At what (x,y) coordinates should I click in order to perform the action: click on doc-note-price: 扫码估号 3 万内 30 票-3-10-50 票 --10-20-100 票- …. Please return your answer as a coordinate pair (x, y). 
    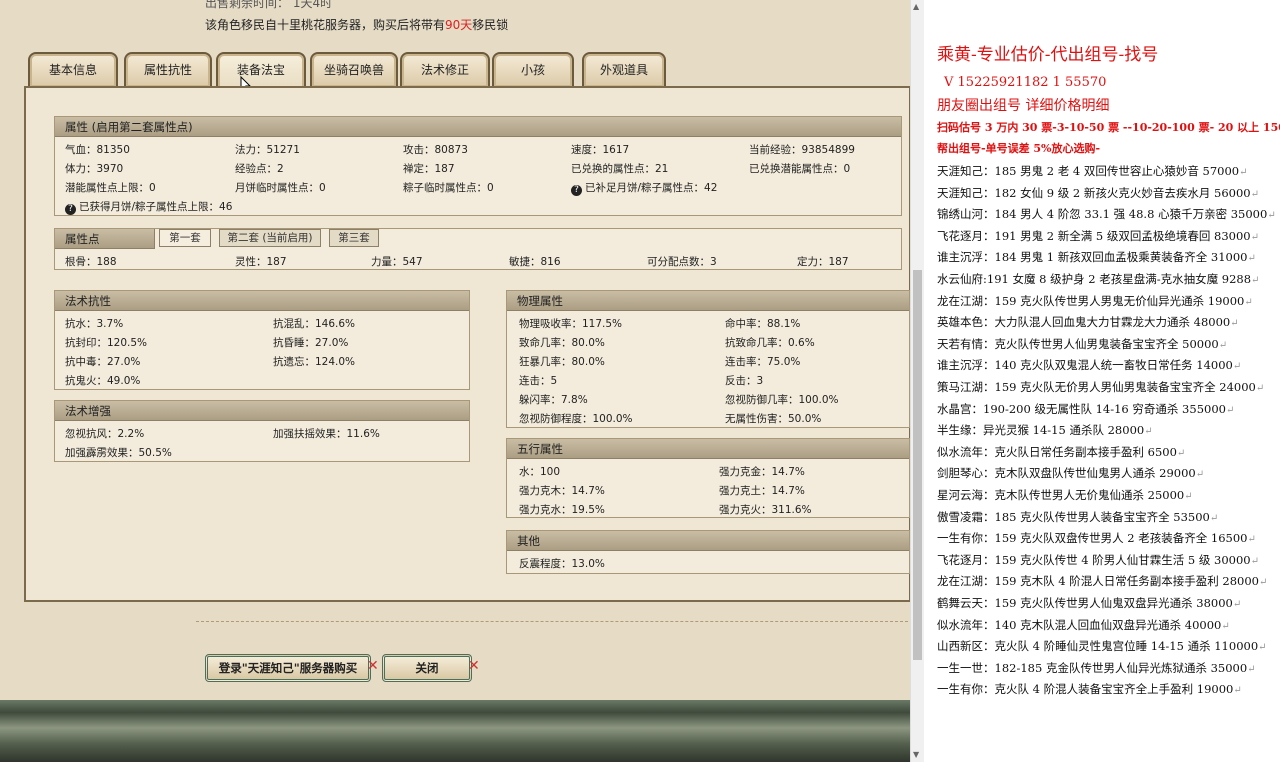
    Looking at the image, I should click on (1108, 127).